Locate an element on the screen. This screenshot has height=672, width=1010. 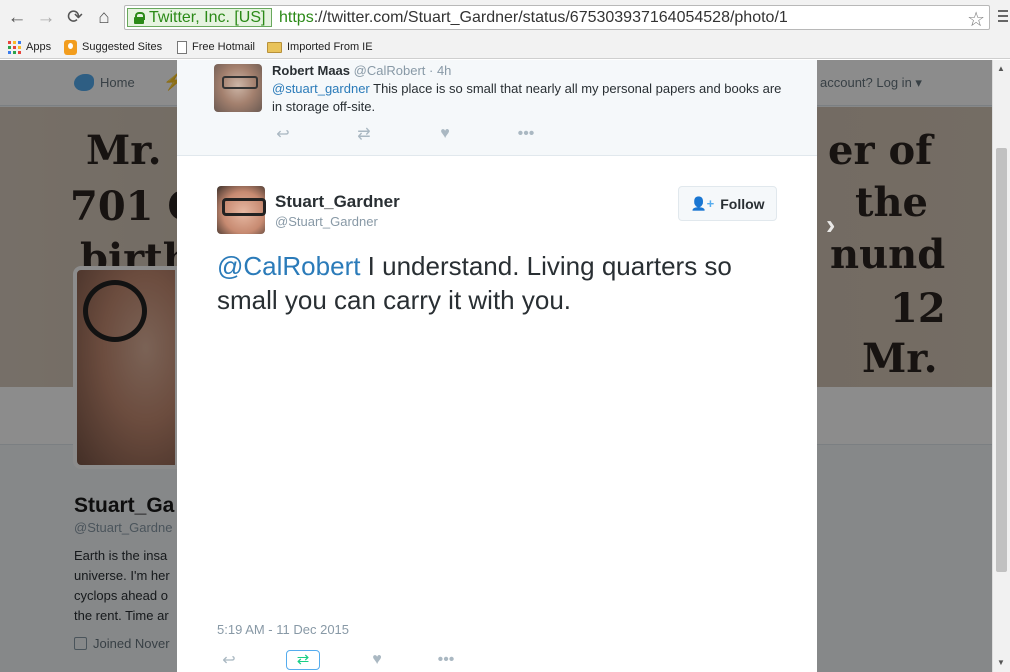
bookmark-label: Free Hotmail is located at coordinates (223, 47).